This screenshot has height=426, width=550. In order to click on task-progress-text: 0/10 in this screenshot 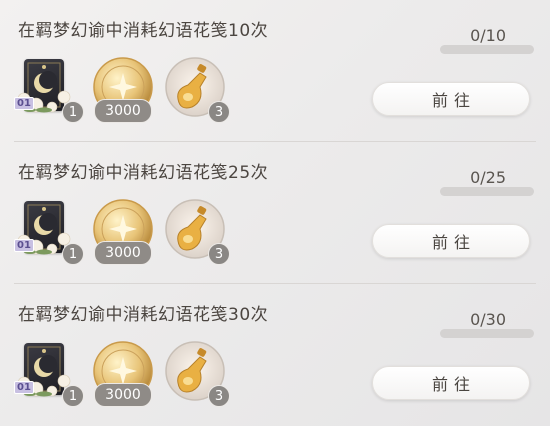, I will do `click(488, 35)`.